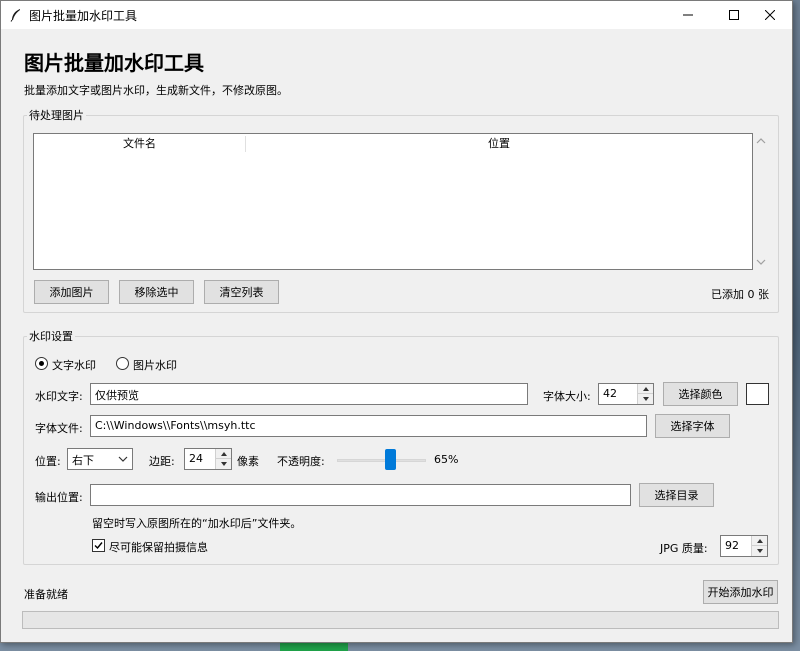 The width and height of the screenshot is (800, 651). Describe the element at coordinates (59, 428) in the screenshot. I see `font-file-label: 字体文件:` at that location.